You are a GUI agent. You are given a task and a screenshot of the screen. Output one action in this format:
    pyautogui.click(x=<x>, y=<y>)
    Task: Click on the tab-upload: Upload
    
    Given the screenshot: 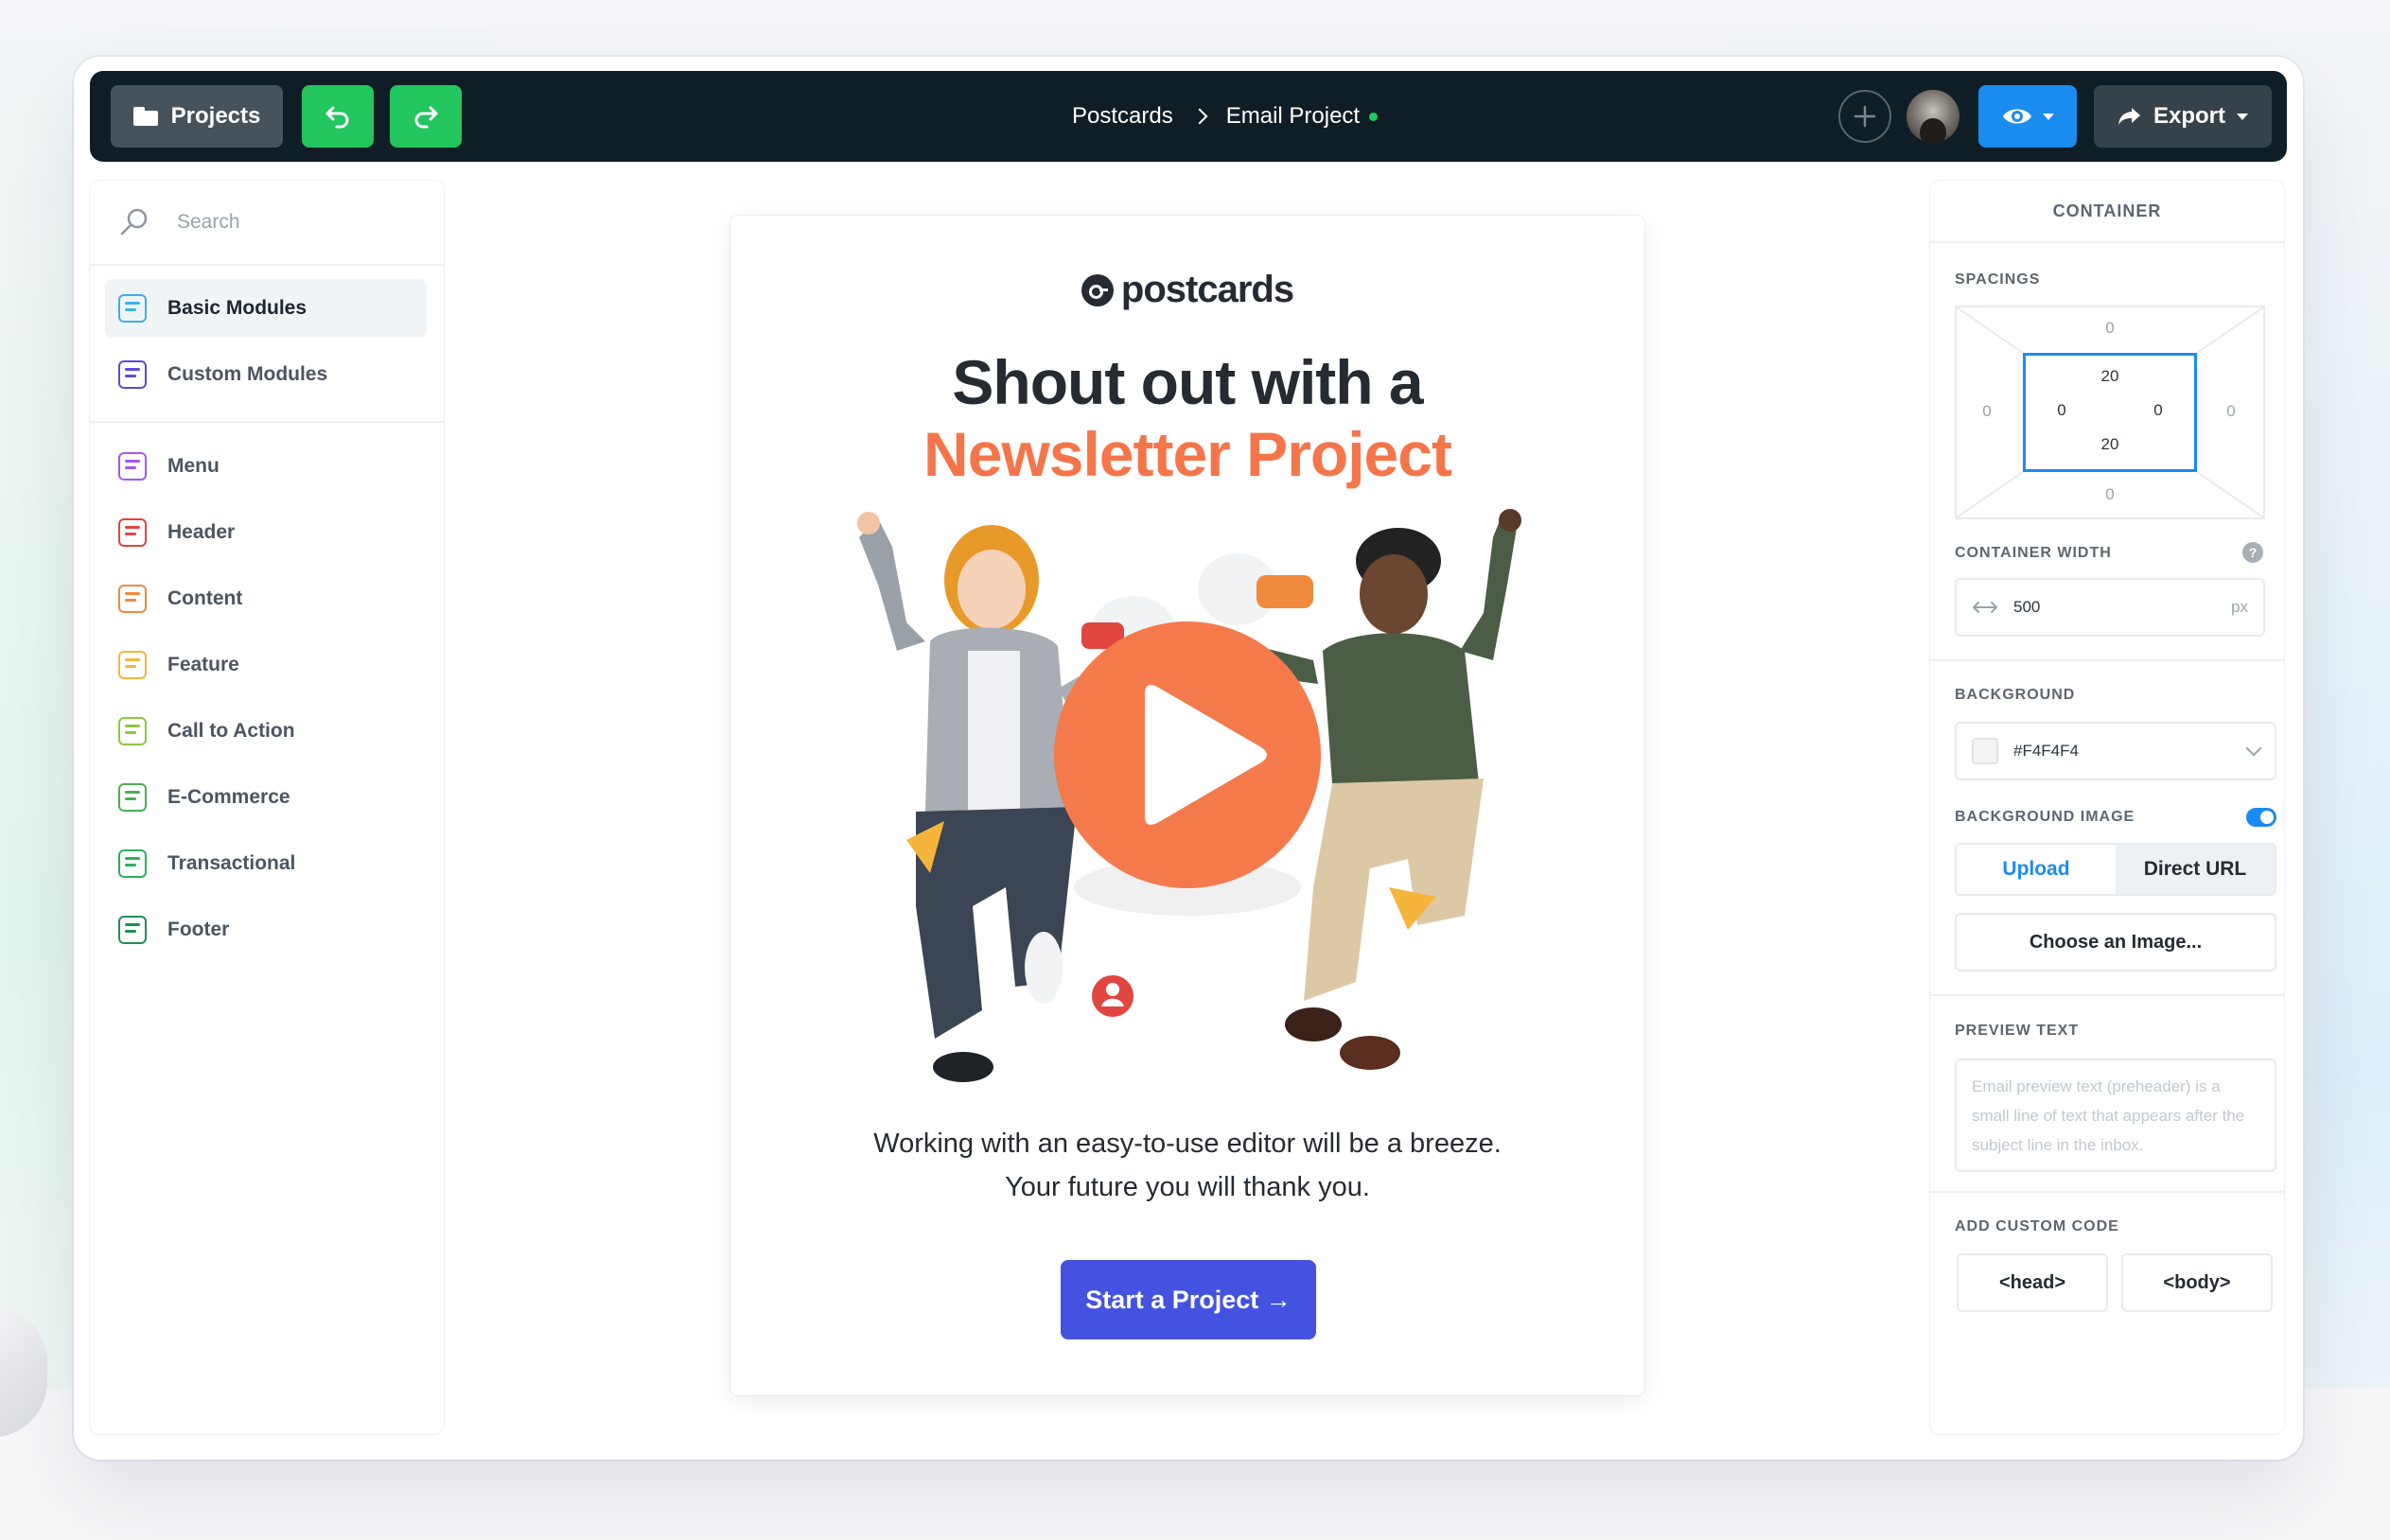 What is the action you would take?
    pyautogui.click(x=2036, y=869)
    